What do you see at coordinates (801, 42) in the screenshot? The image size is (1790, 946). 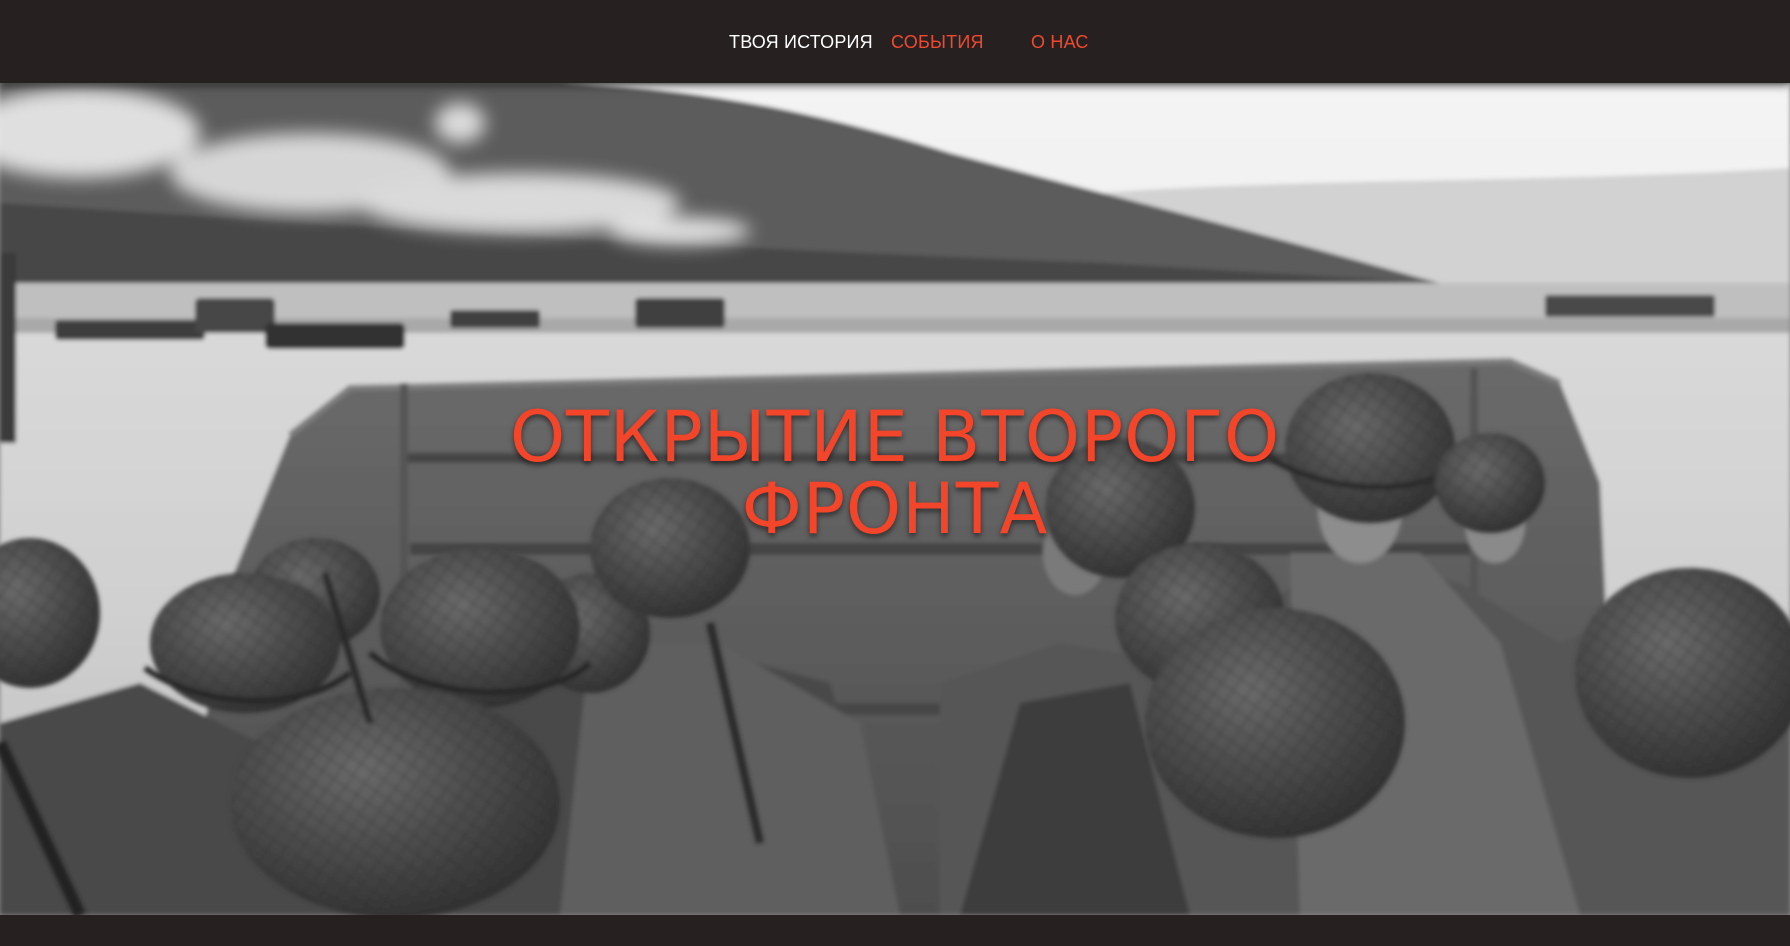 I see `nav-link-your-history: ТВОЯ ИСТОРИЯ` at bounding box center [801, 42].